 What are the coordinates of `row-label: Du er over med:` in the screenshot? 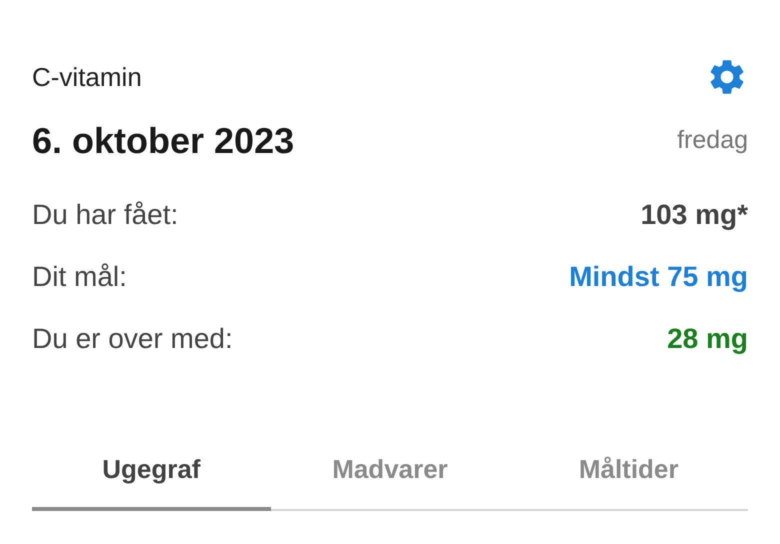 It's located at (132, 339).